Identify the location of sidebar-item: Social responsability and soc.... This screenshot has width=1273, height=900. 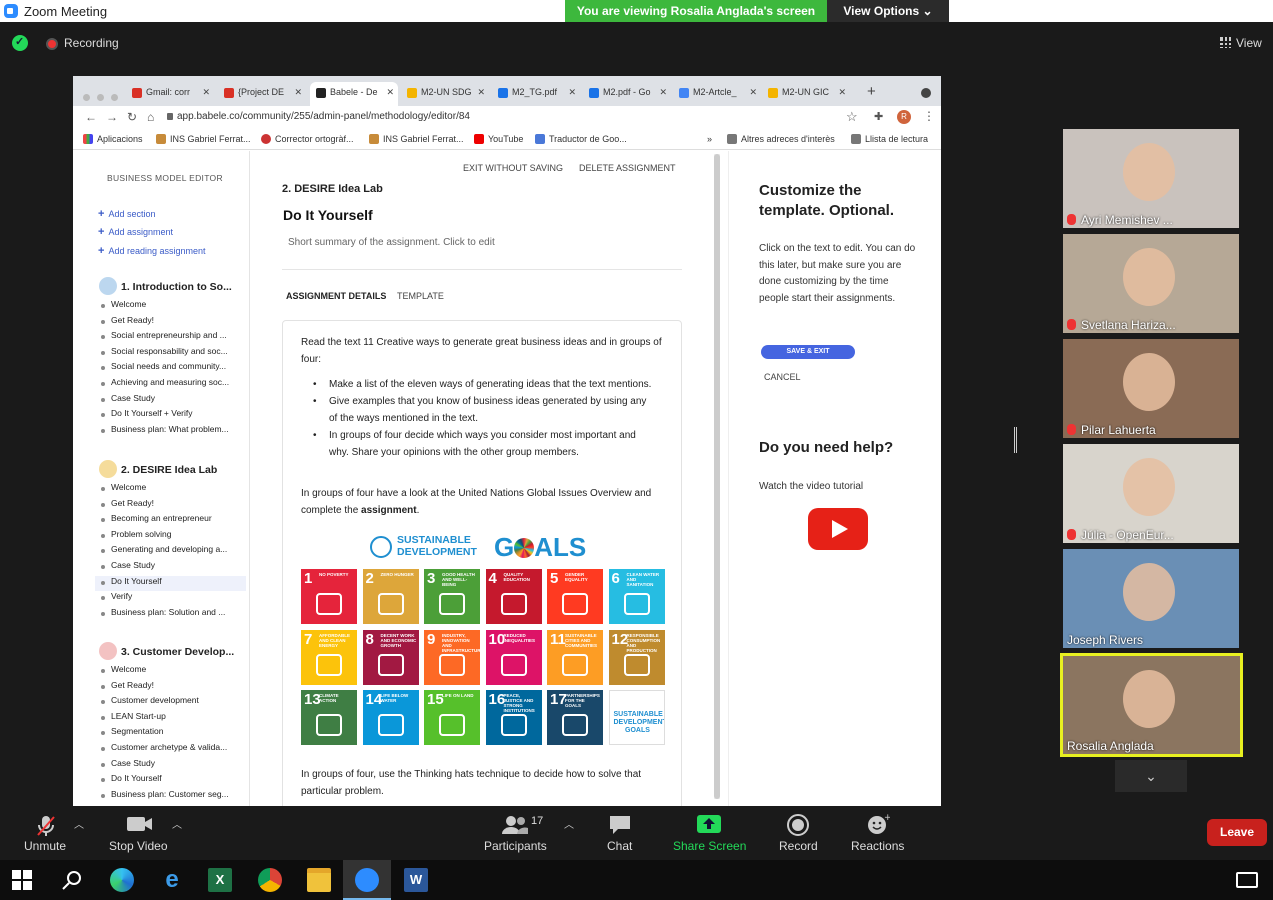
(174, 353).